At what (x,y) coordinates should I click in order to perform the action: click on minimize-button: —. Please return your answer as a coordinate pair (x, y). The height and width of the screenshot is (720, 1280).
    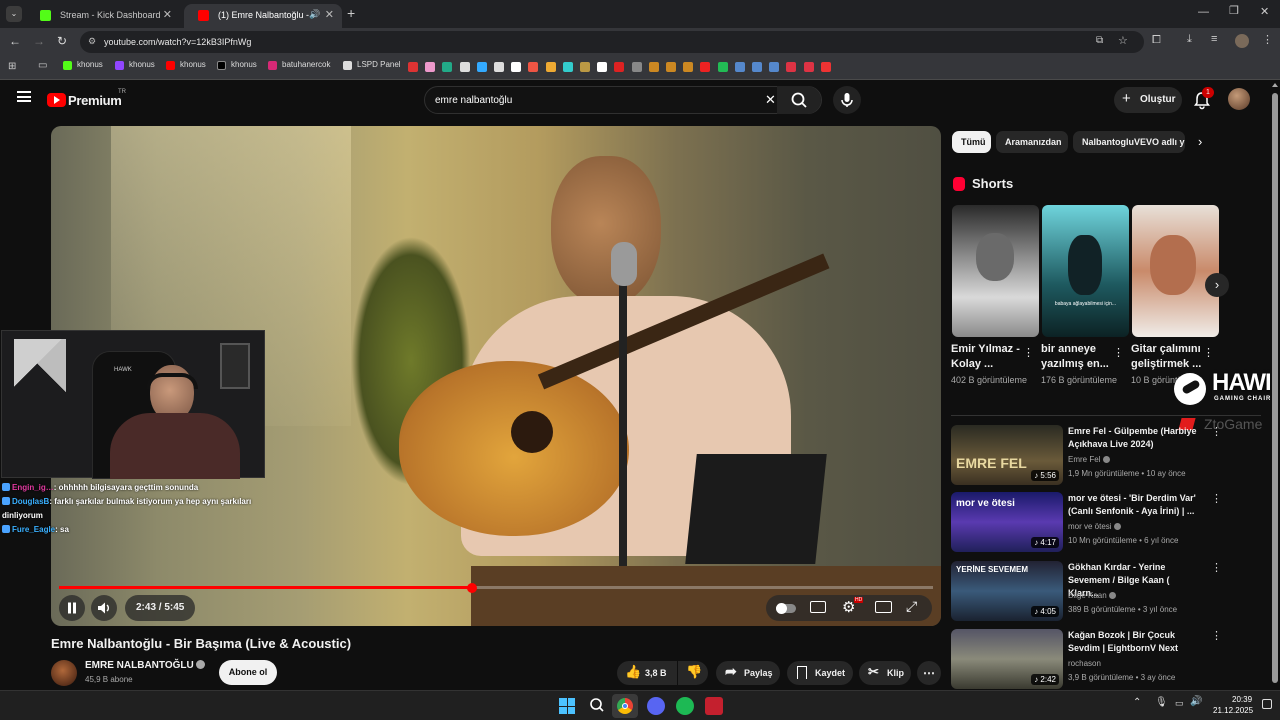
    Looking at the image, I should click on (1203, 12).